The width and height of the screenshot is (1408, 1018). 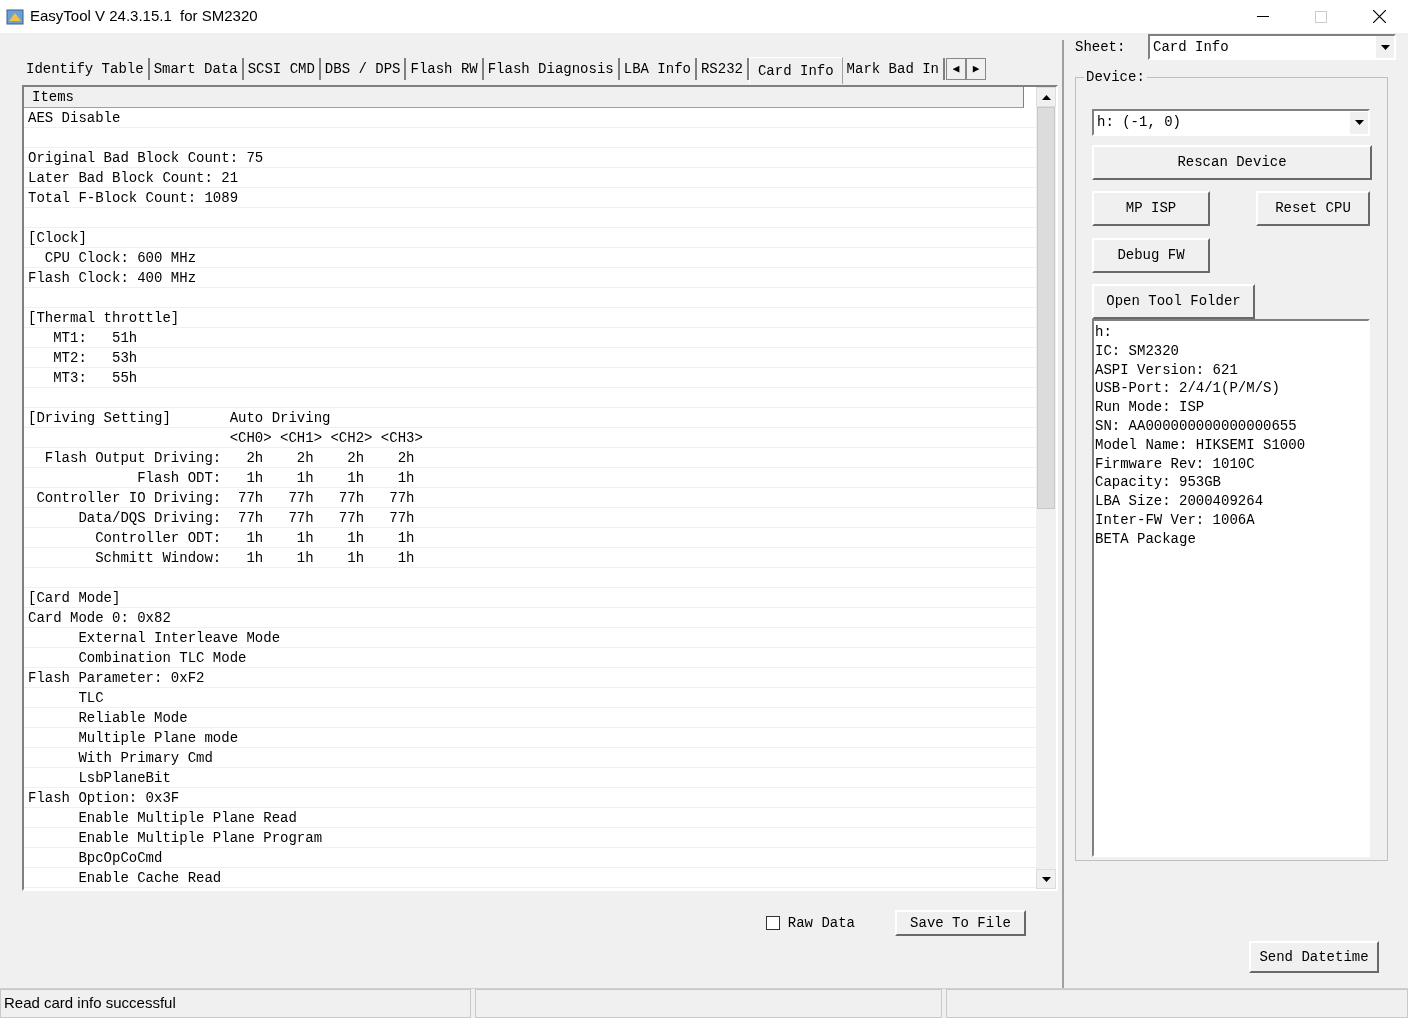 I want to click on scroll-up-button, so click(x=1046, y=97).